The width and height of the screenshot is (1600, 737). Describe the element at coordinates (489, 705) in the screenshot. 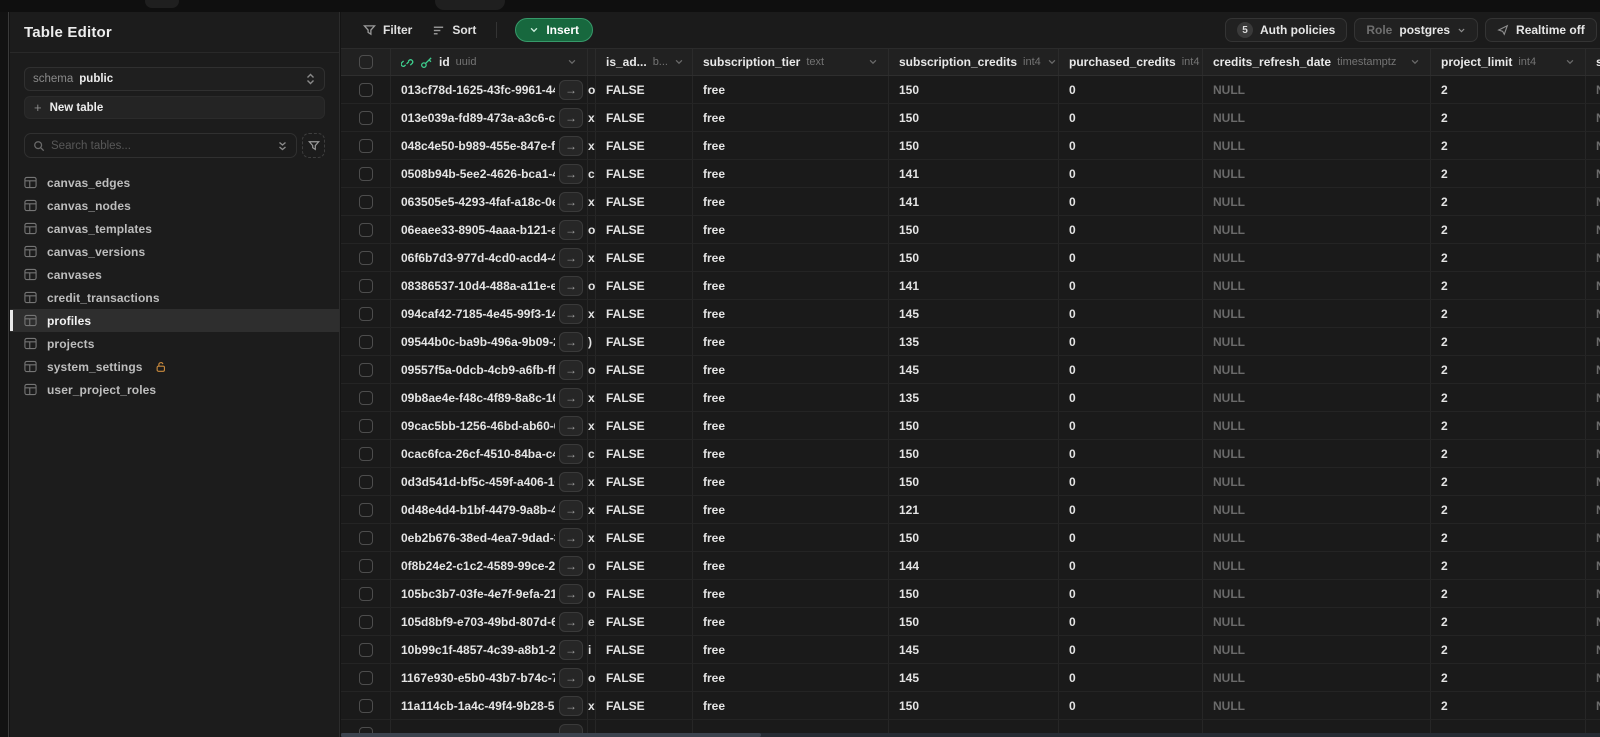

I see `cell-id: 11a114cb-1a4c-49f4-9b28-52219ec... →` at that location.